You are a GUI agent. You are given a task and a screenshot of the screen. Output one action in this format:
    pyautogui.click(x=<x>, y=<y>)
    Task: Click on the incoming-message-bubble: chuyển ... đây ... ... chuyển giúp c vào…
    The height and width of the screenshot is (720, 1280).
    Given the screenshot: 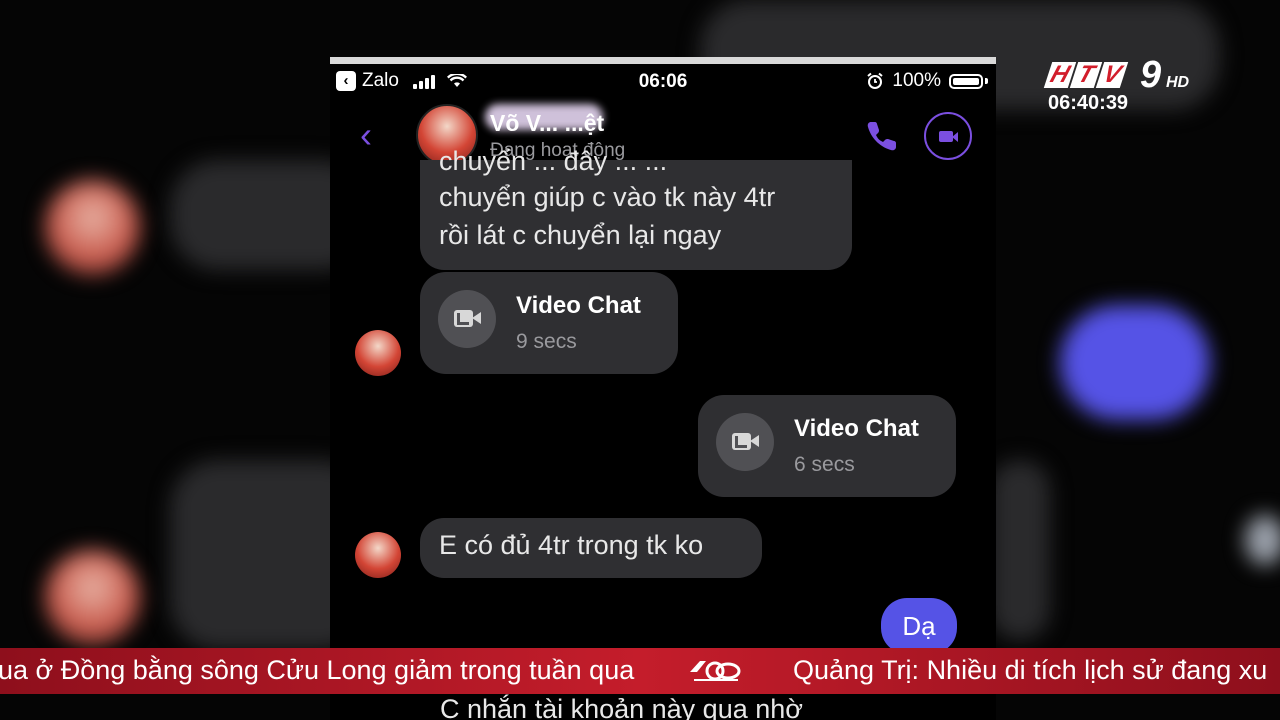 What is the action you would take?
    pyautogui.click(x=636, y=208)
    